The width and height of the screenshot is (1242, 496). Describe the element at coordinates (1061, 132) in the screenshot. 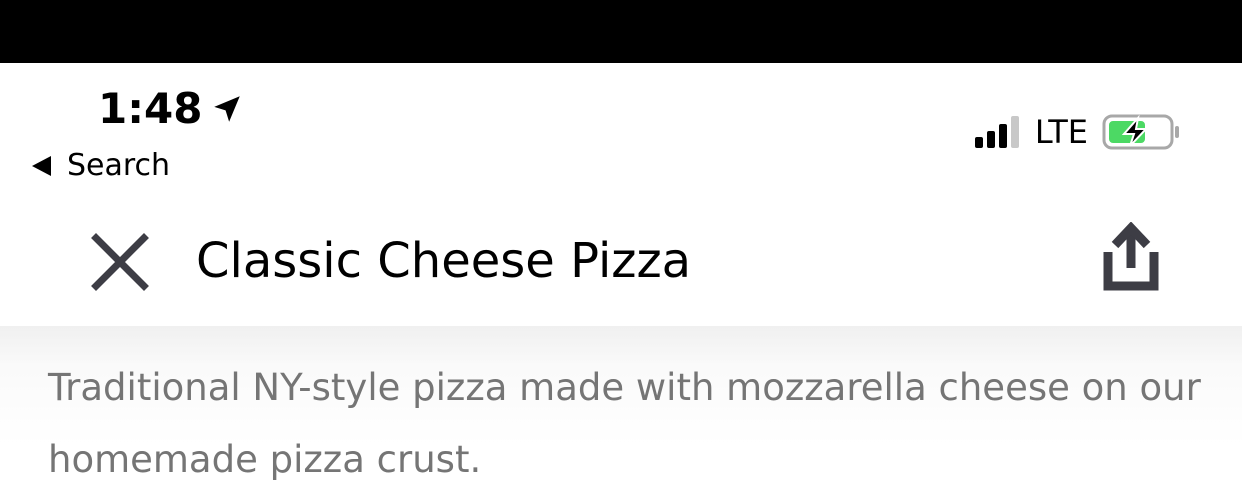

I see `network-type: LTE` at that location.